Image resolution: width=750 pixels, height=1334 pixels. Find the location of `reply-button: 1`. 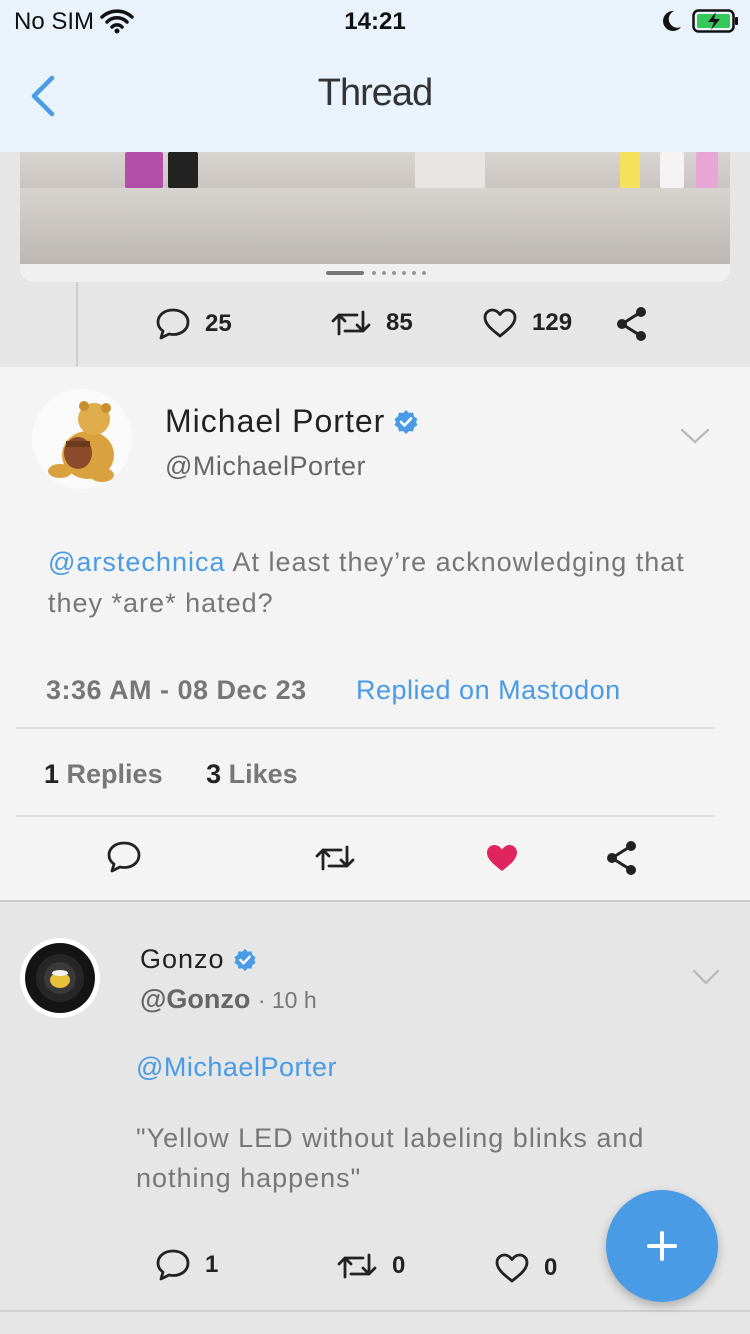

reply-button: 1 is located at coordinates (186, 1265).